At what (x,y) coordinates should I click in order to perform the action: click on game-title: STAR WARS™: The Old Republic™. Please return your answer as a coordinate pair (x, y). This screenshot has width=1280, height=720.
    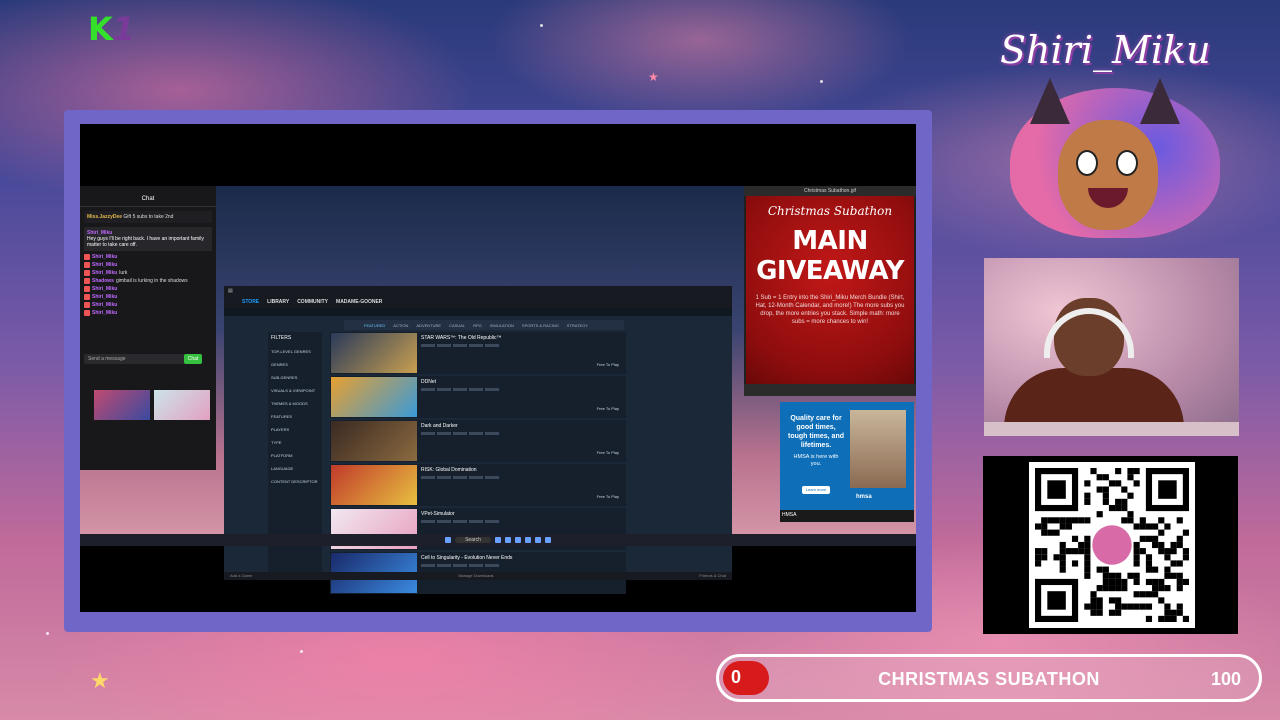
    Looking at the image, I should click on (523, 338).